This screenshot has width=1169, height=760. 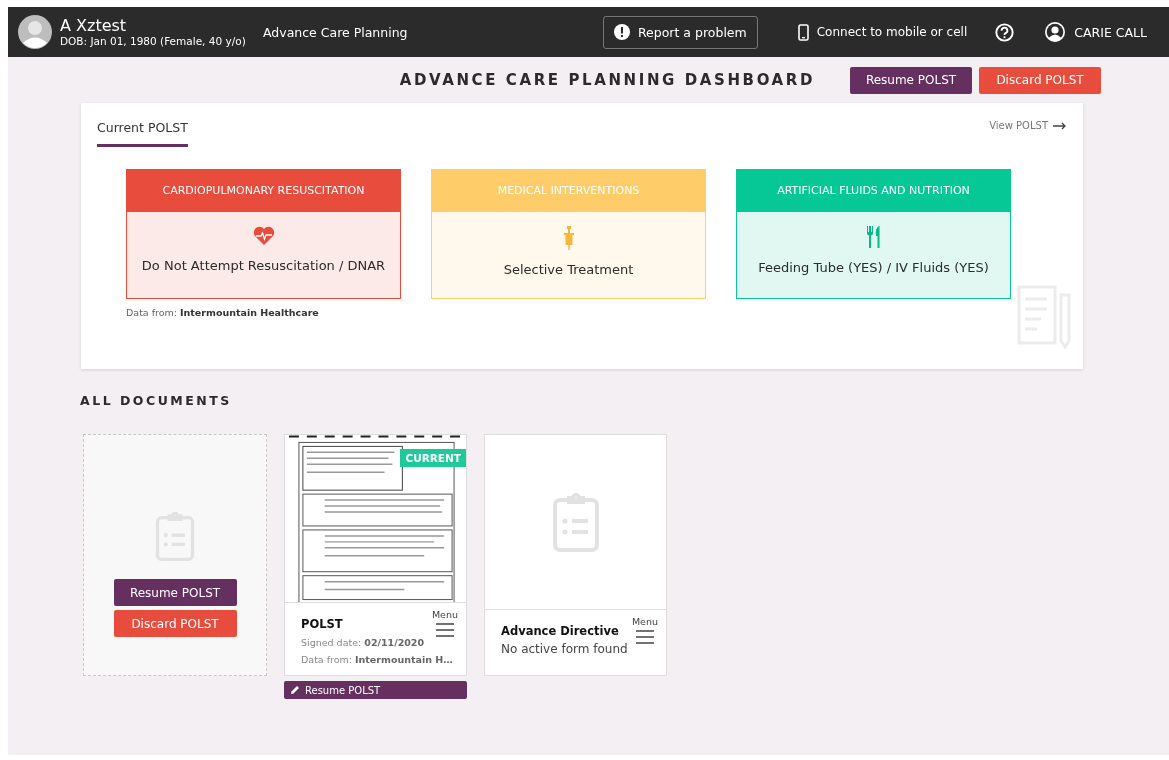 What do you see at coordinates (1028, 125) in the screenshot?
I see `view-polst-link: View POLST` at bounding box center [1028, 125].